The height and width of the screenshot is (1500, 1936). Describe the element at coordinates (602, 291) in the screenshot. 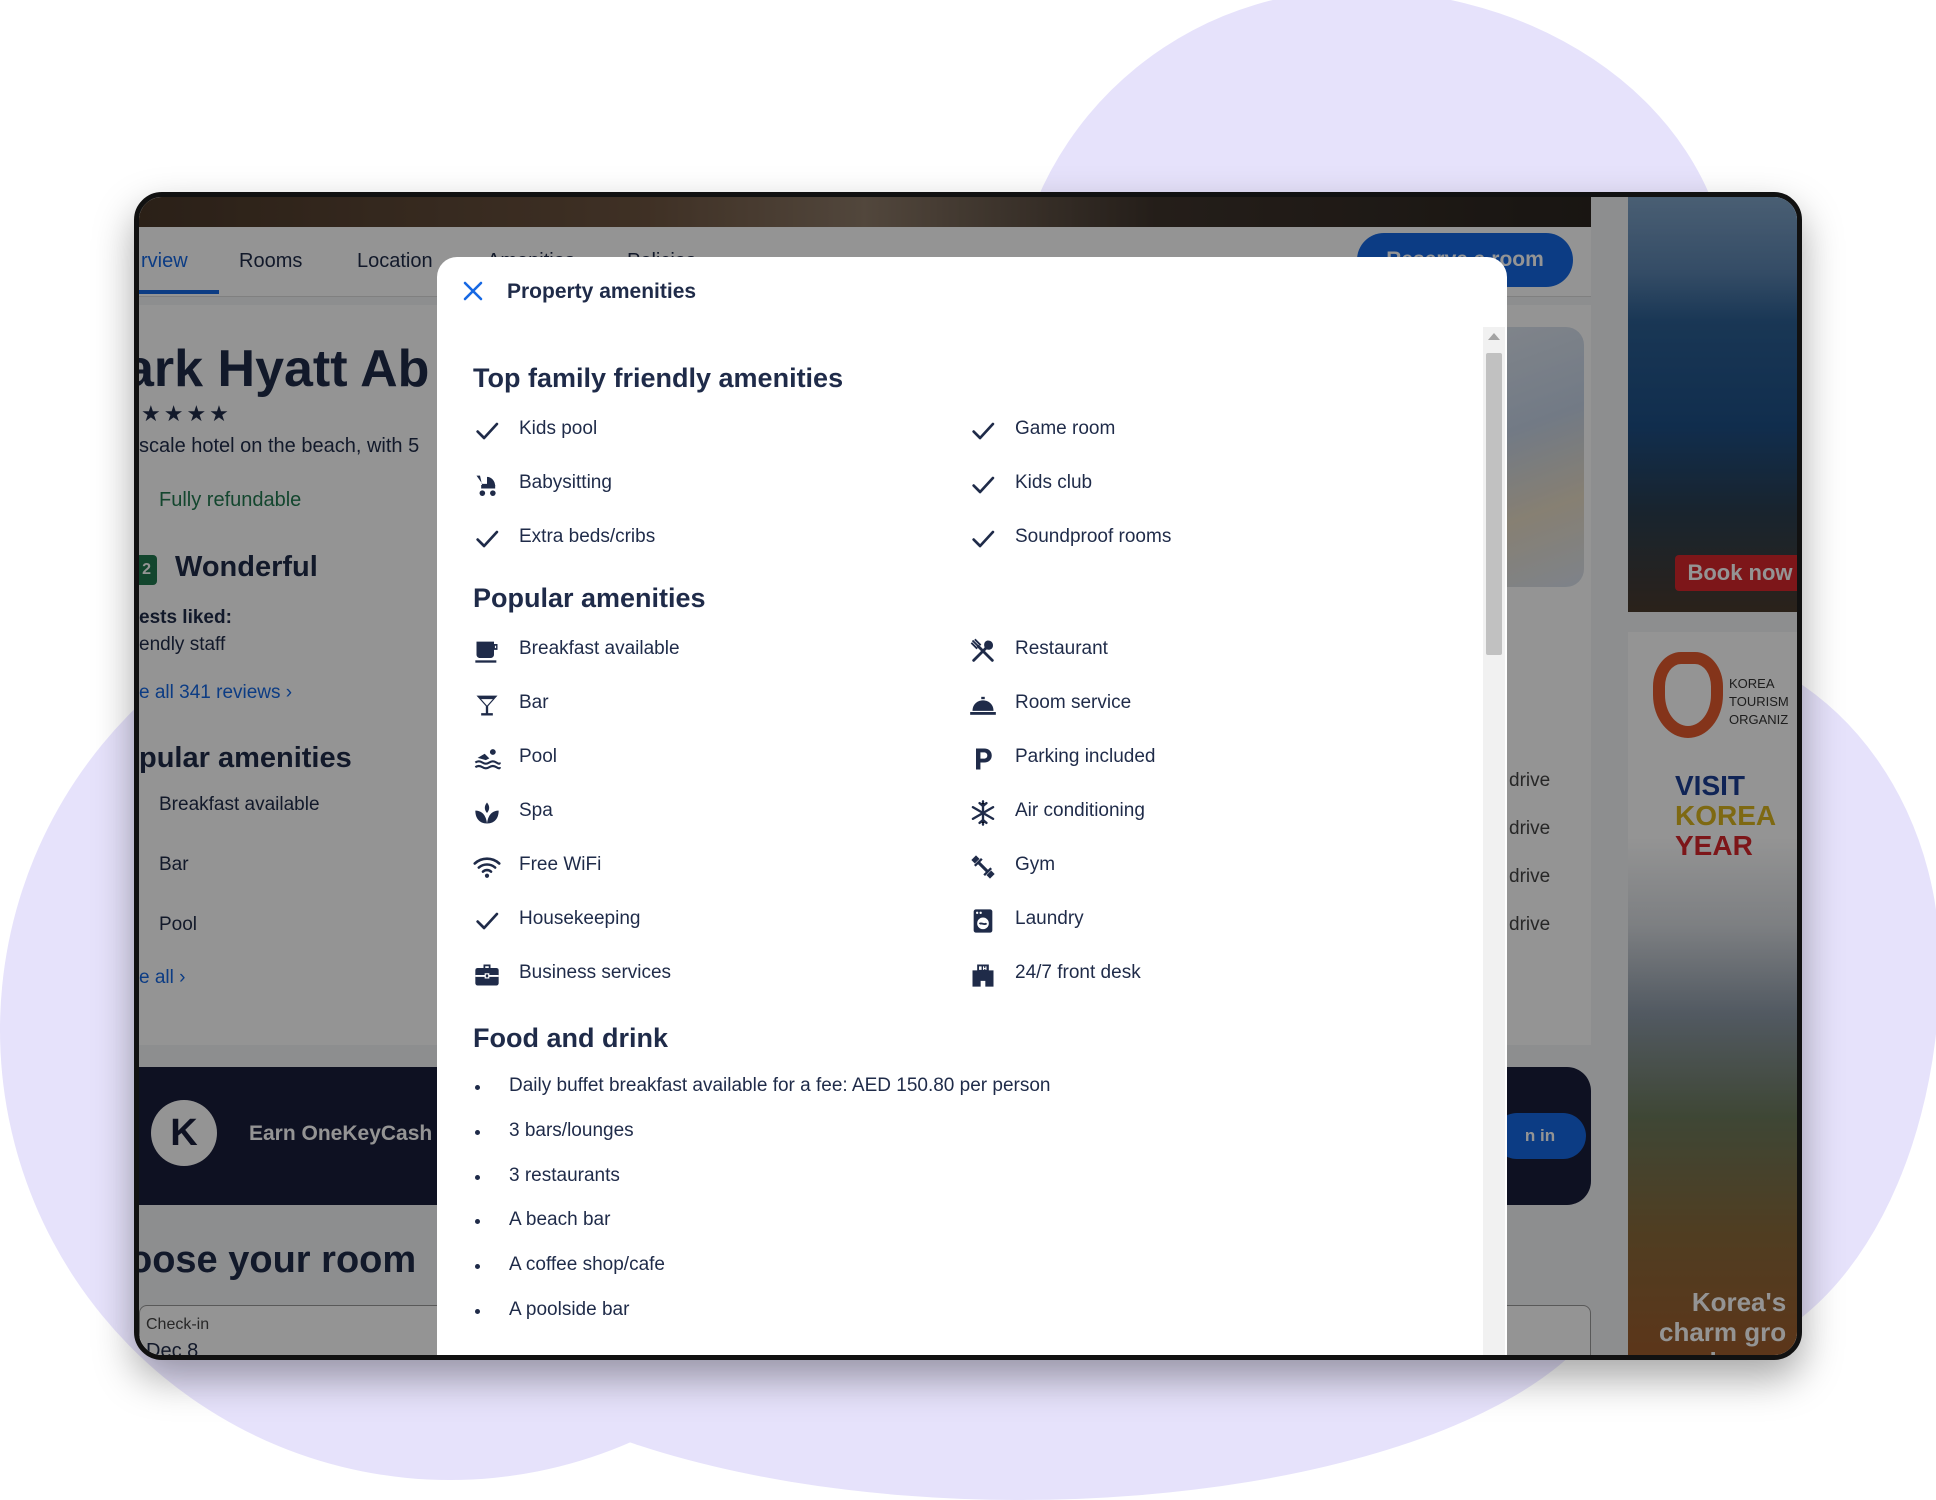

I see `dialog-title: Property amenities` at that location.